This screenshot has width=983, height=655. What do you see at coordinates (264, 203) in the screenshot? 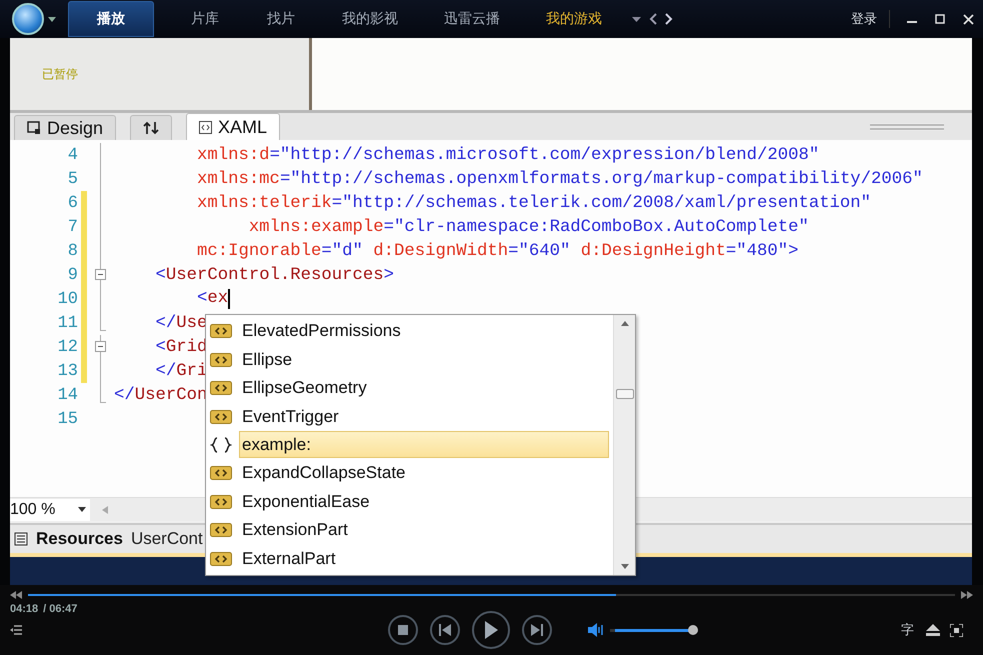
I see `code-token: xmlns:telerik` at bounding box center [264, 203].